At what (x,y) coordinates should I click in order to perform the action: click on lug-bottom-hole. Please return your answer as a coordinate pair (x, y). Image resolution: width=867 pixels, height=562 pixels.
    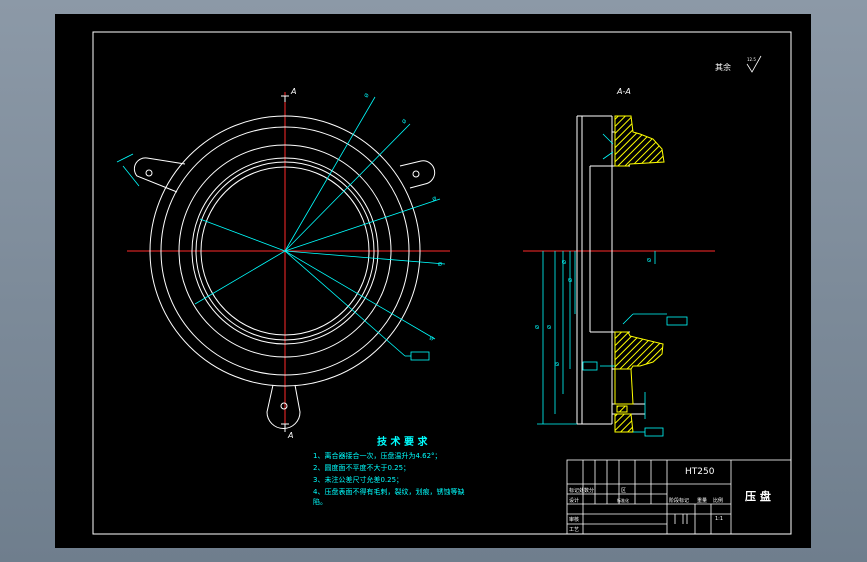
    Looking at the image, I should click on (284, 406).